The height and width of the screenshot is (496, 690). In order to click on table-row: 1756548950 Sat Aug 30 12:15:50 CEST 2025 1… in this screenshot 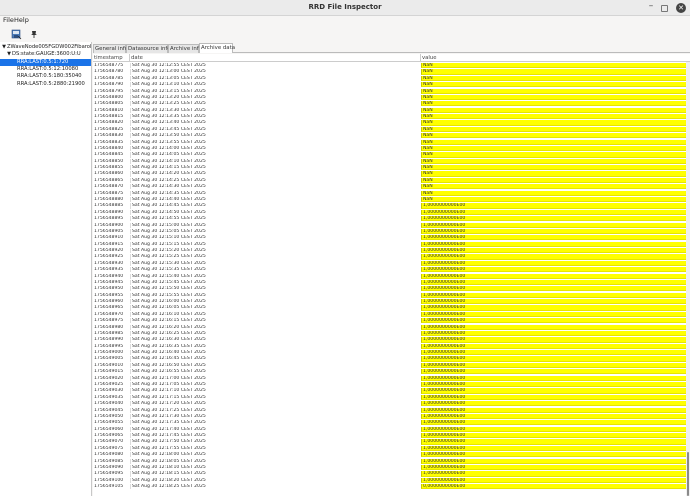, I will do `click(390, 289)`.